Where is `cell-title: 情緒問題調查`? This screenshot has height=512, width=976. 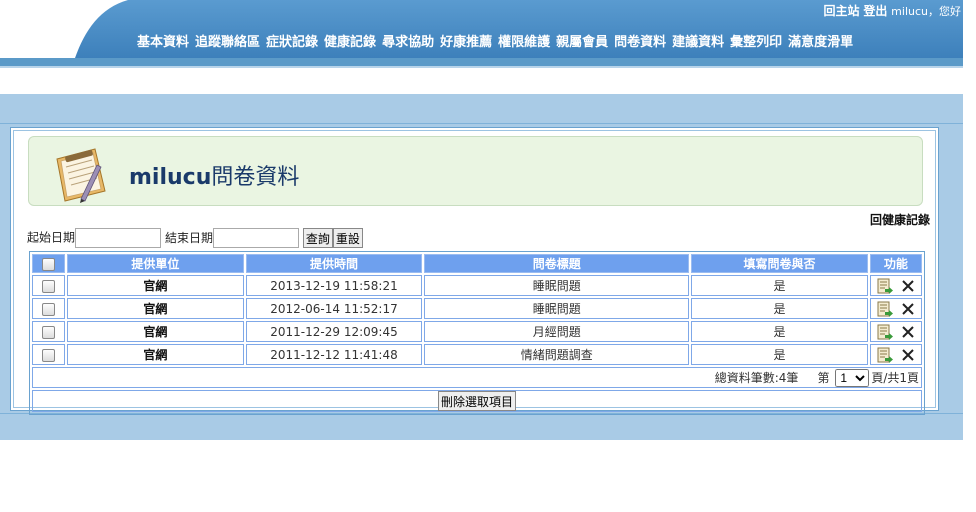 cell-title: 情緒問題調查 is located at coordinates (557, 354).